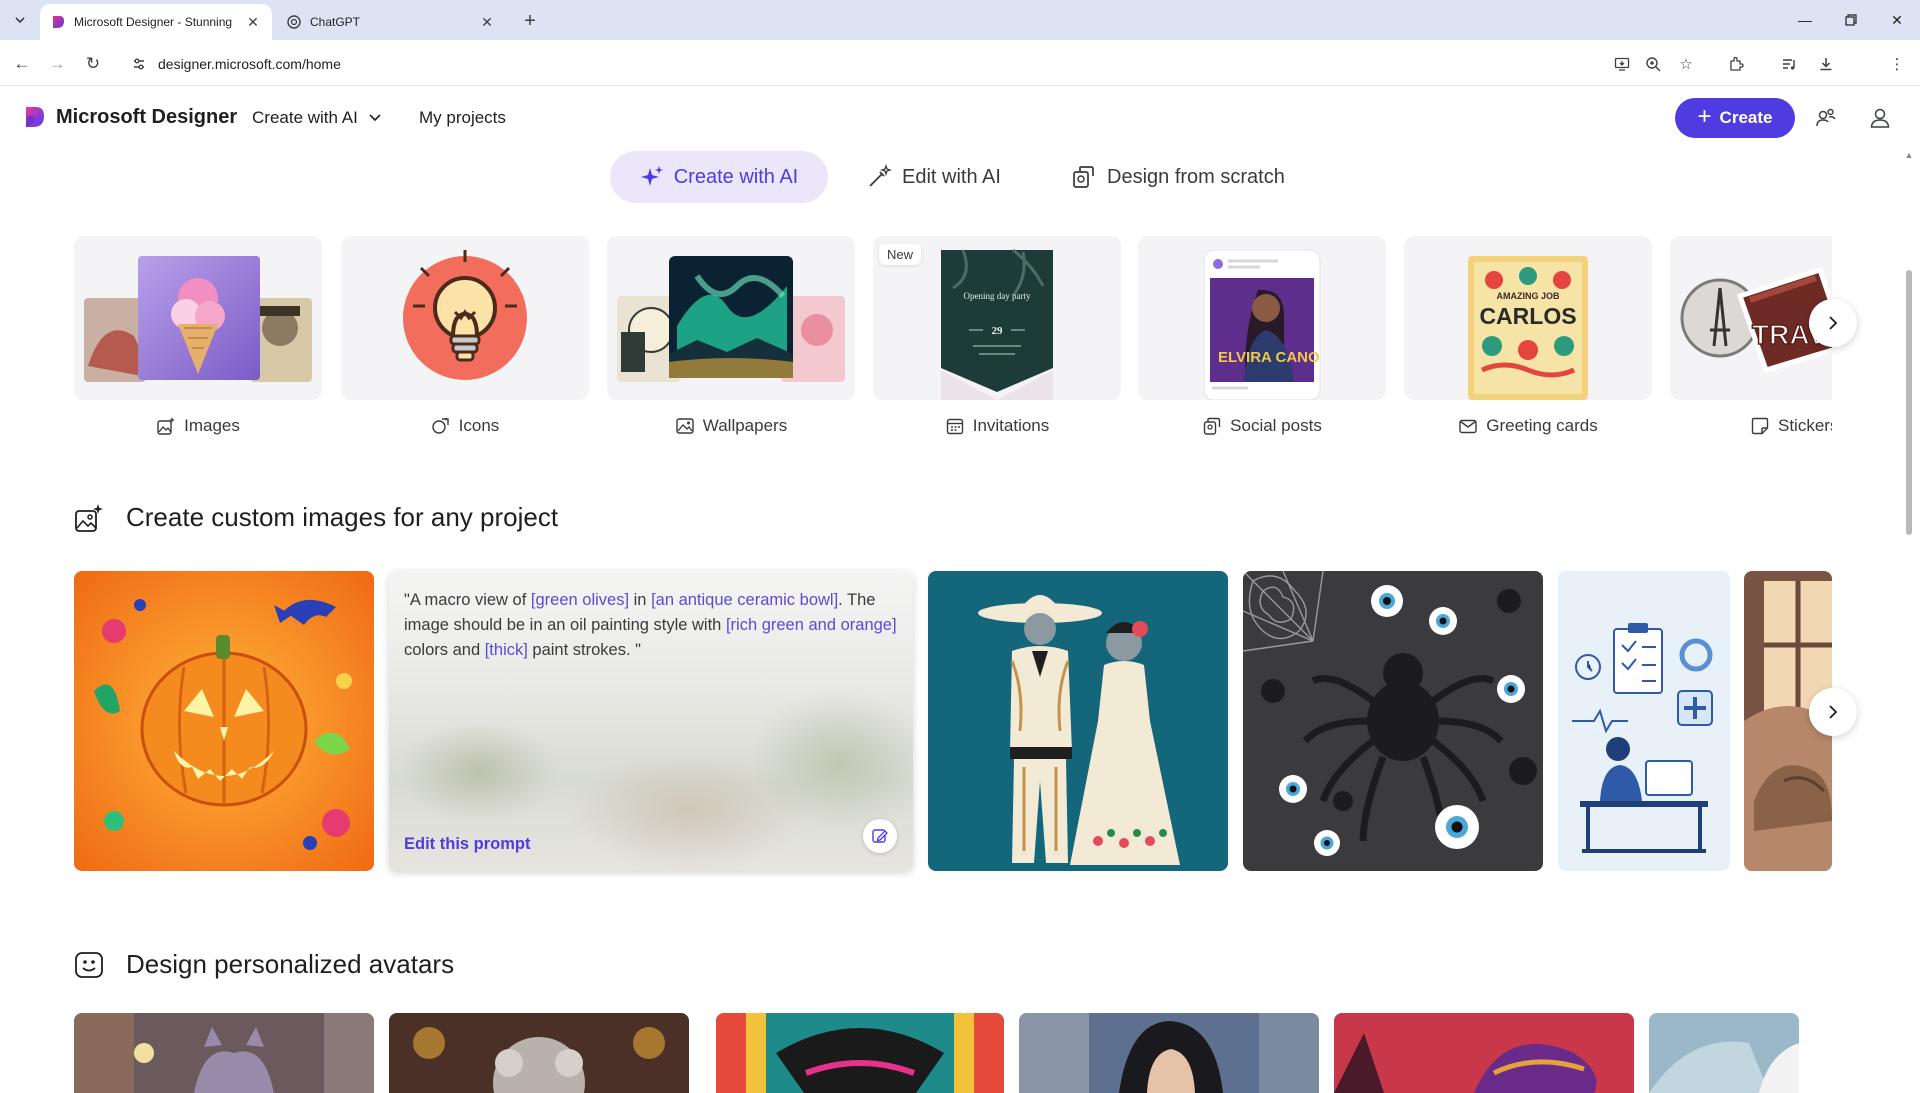 Image resolution: width=1920 pixels, height=1093 pixels. What do you see at coordinates (467, 844) in the screenshot?
I see `edit-prompt-link: Edit this prompt` at bounding box center [467, 844].